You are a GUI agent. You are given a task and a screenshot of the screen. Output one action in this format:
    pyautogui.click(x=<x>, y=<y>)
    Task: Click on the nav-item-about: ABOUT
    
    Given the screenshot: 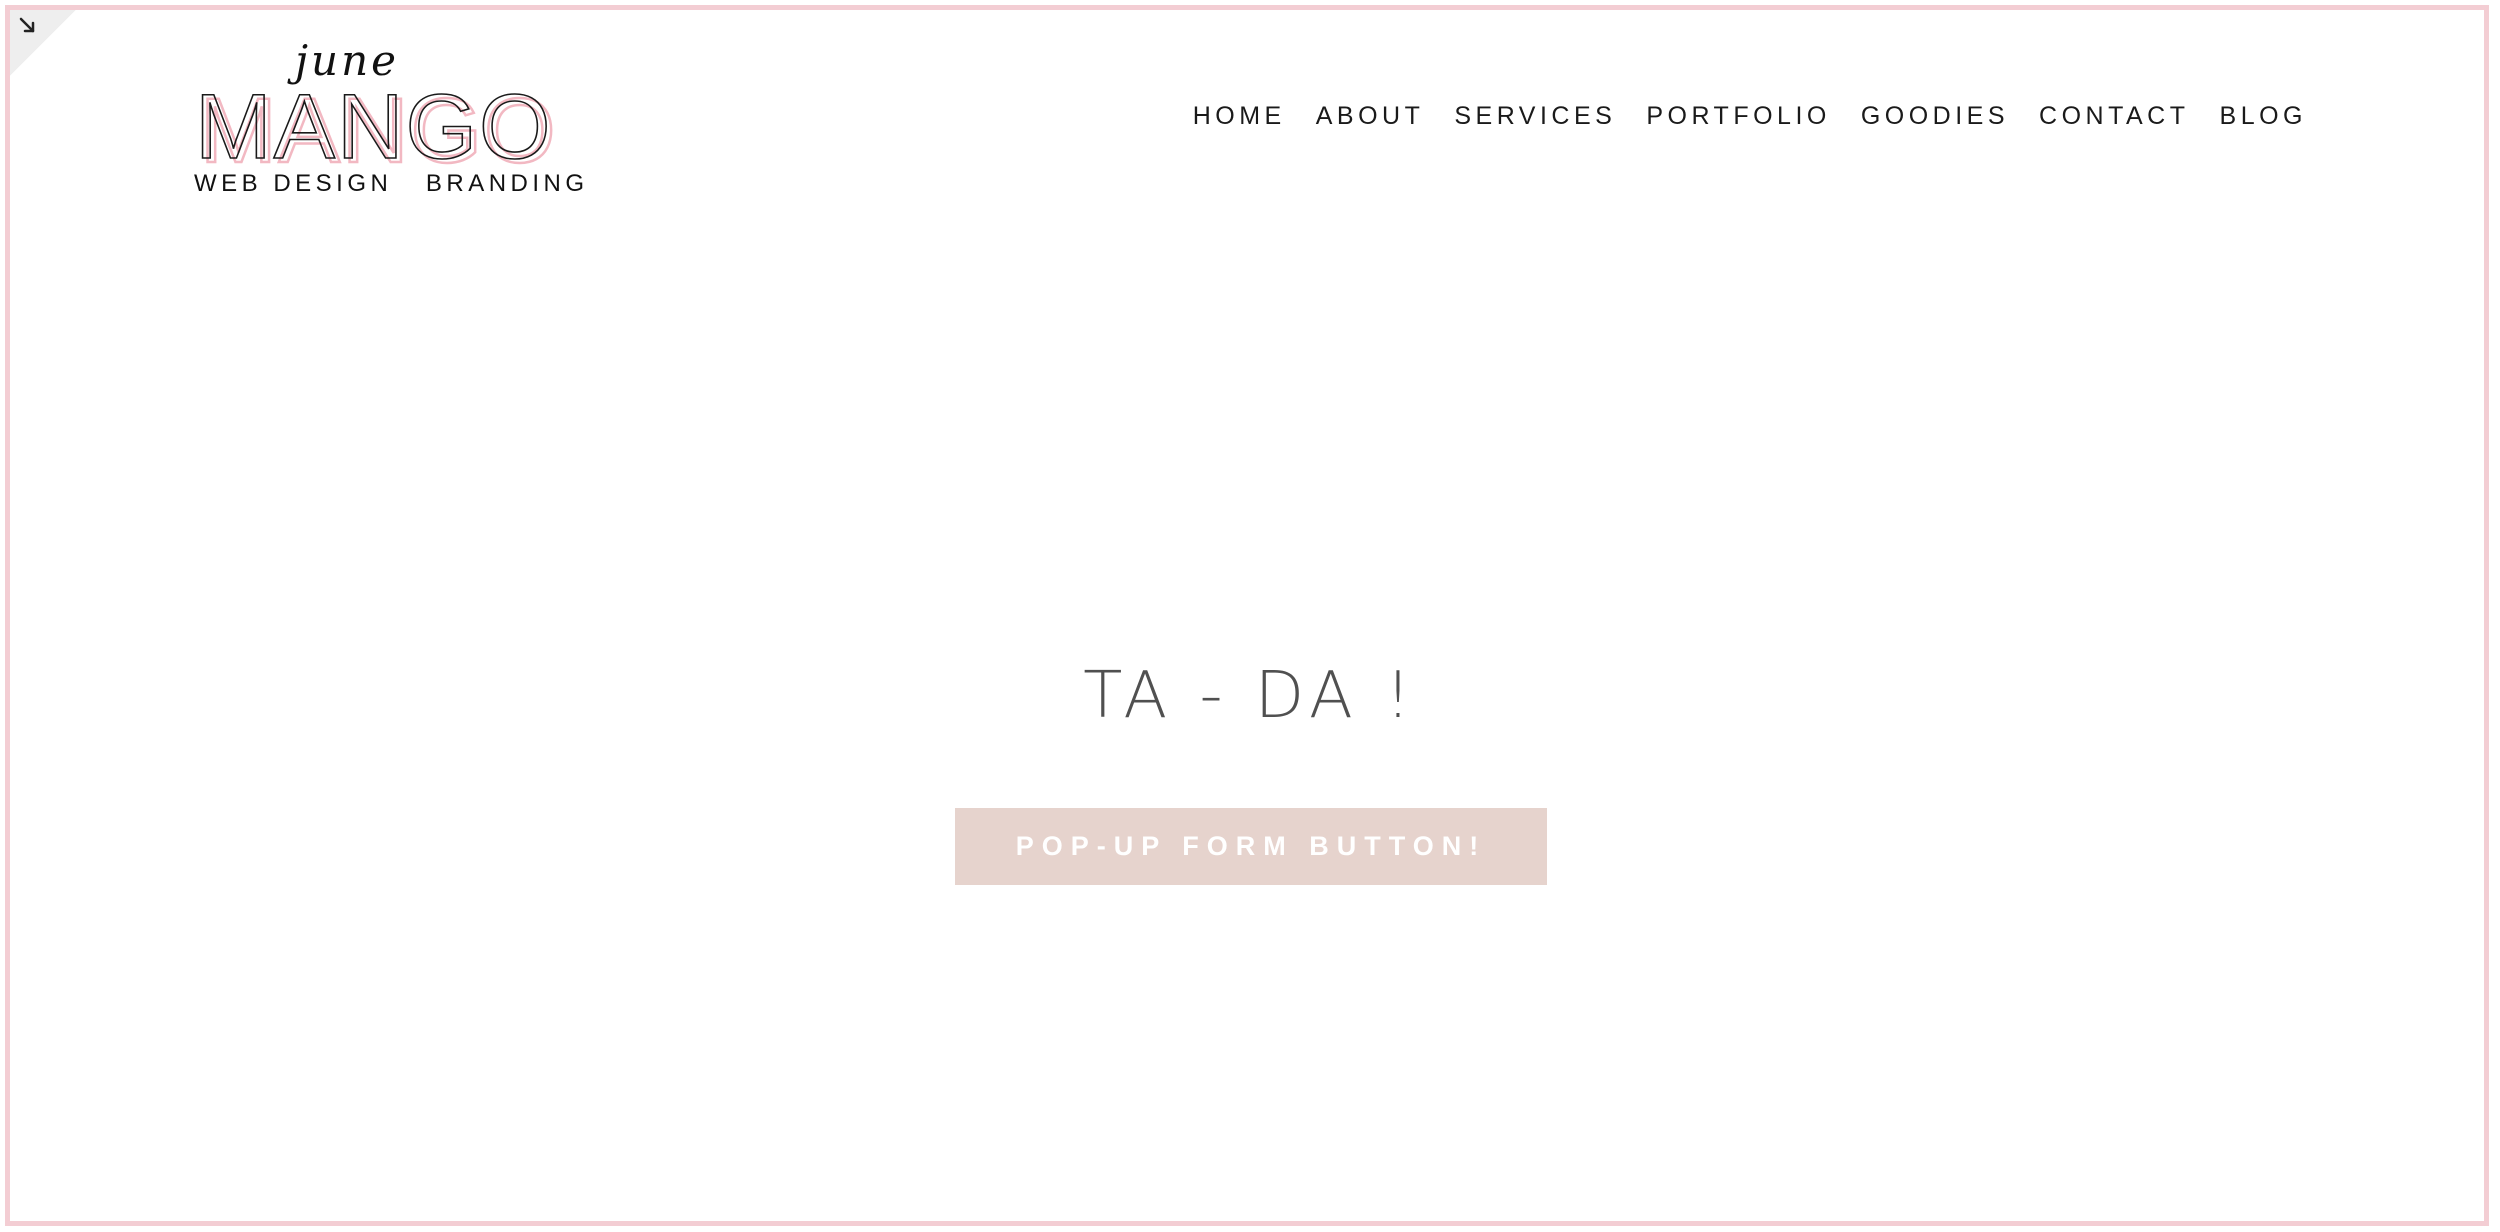 What is the action you would take?
    pyautogui.click(x=1370, y=116)
    